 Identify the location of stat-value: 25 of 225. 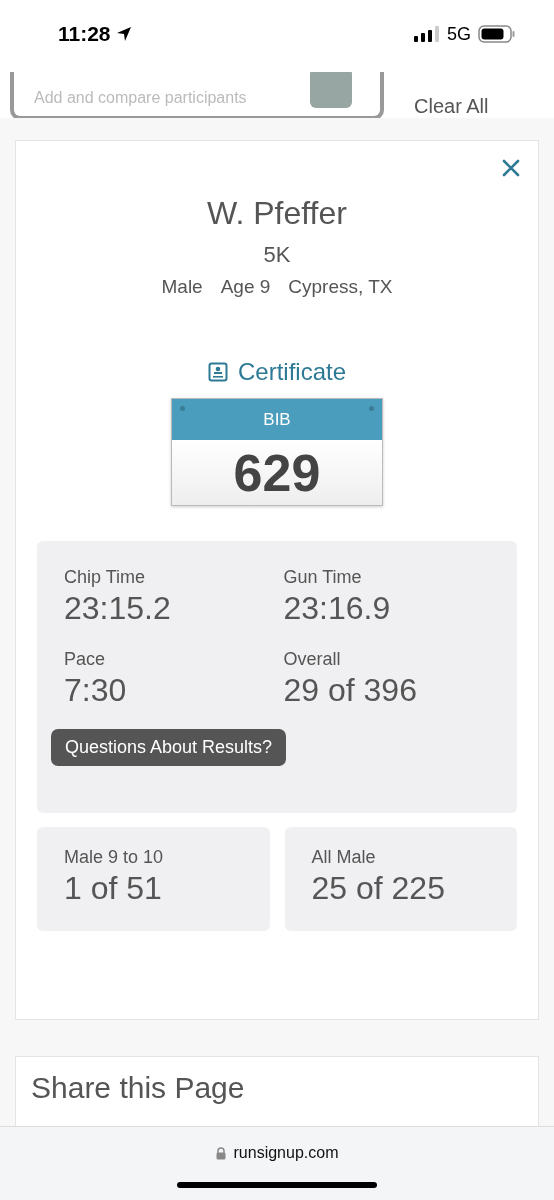
(378, 888).